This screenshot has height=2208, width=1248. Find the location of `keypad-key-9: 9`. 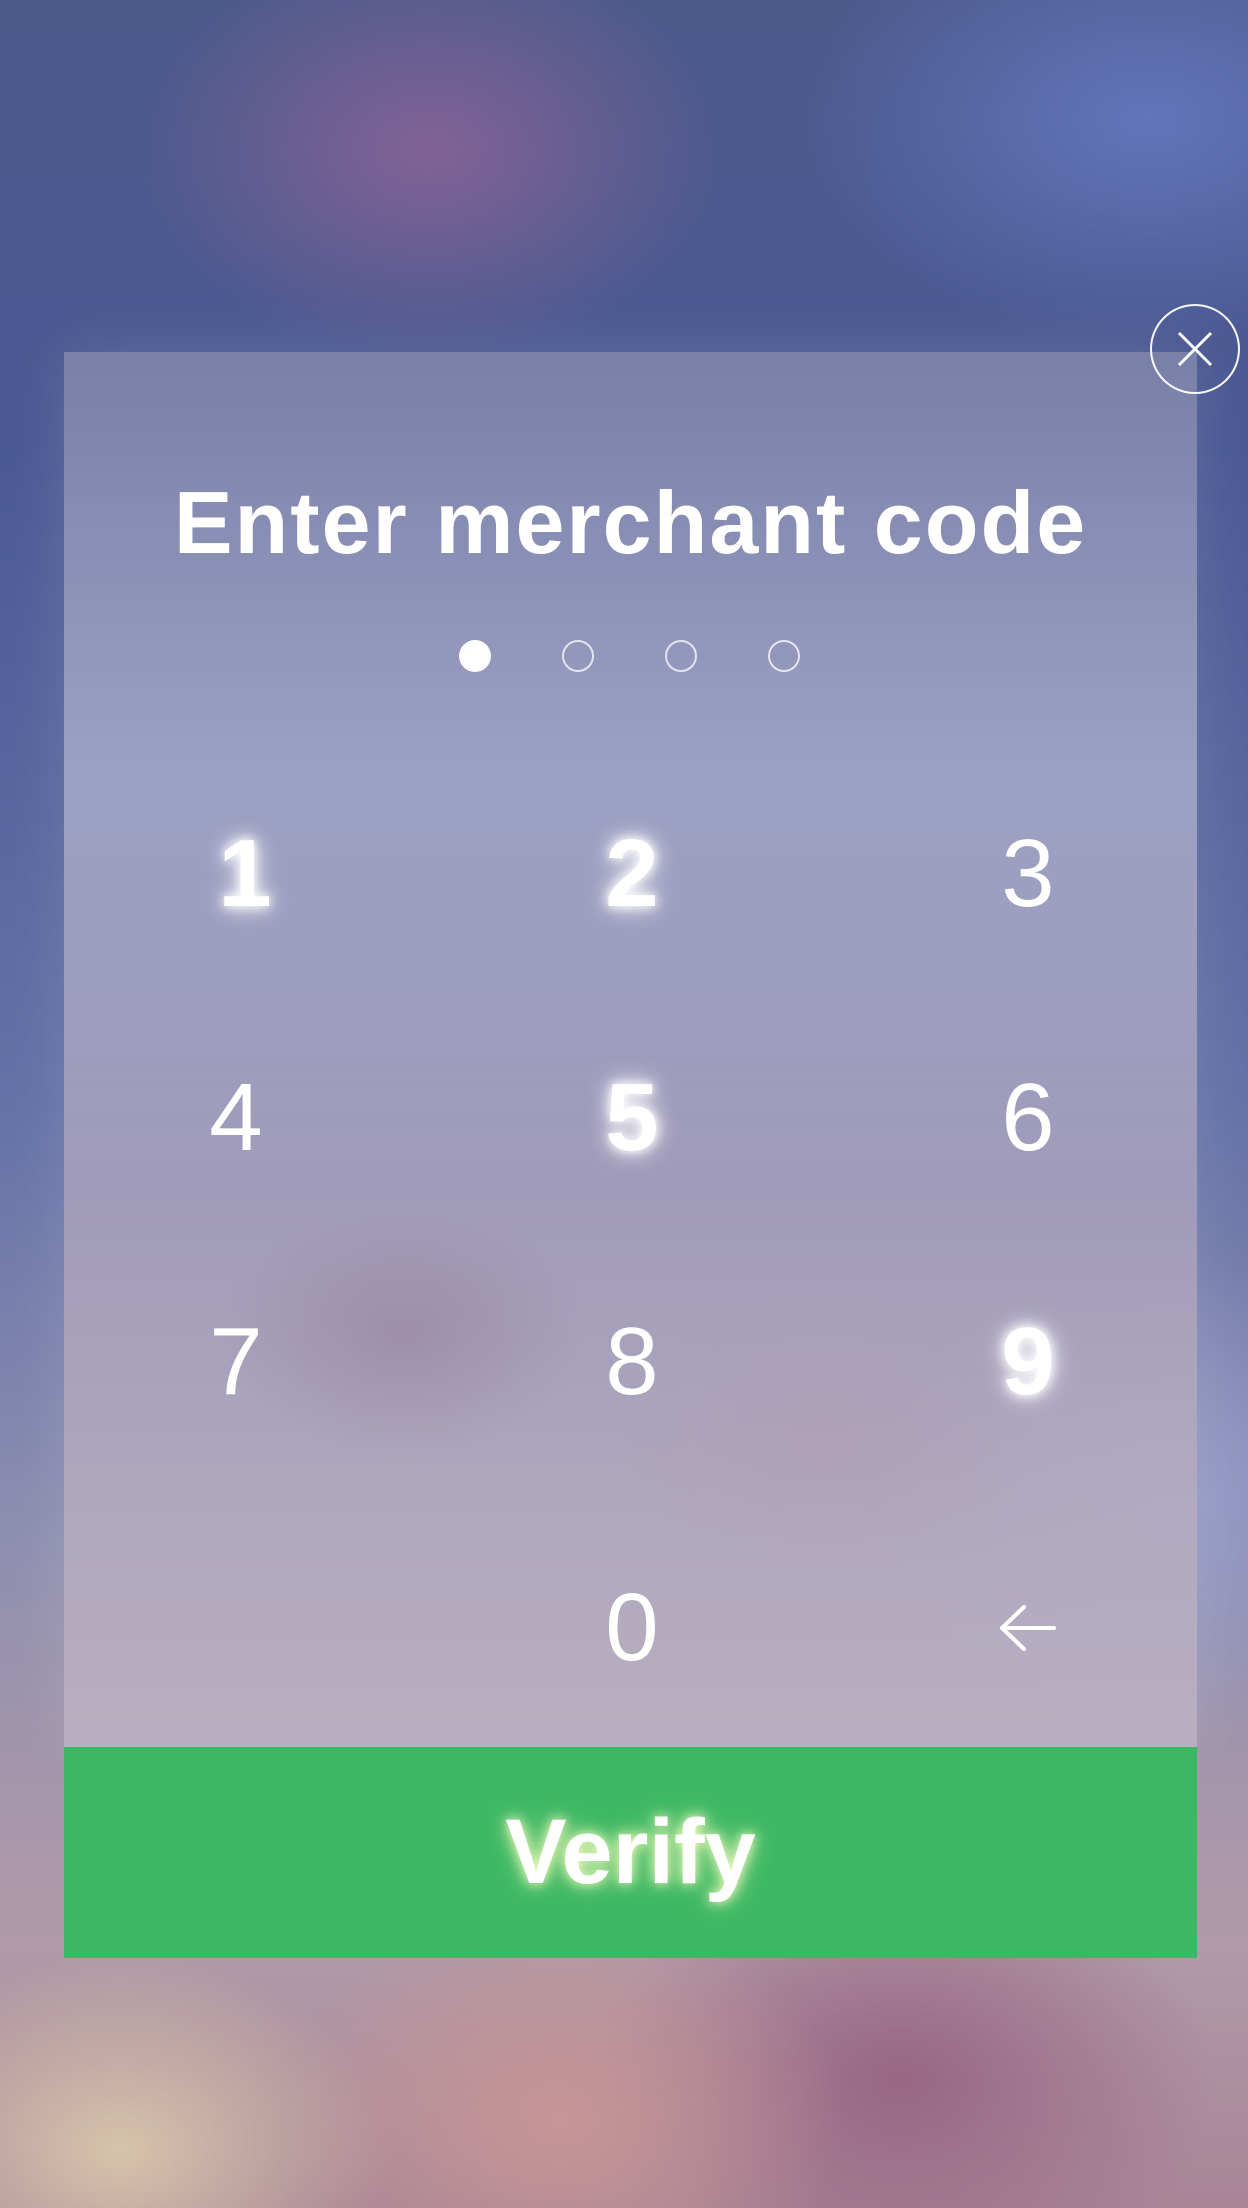

keypad-key-9: 9 is located at coordinates (1028, 1362).